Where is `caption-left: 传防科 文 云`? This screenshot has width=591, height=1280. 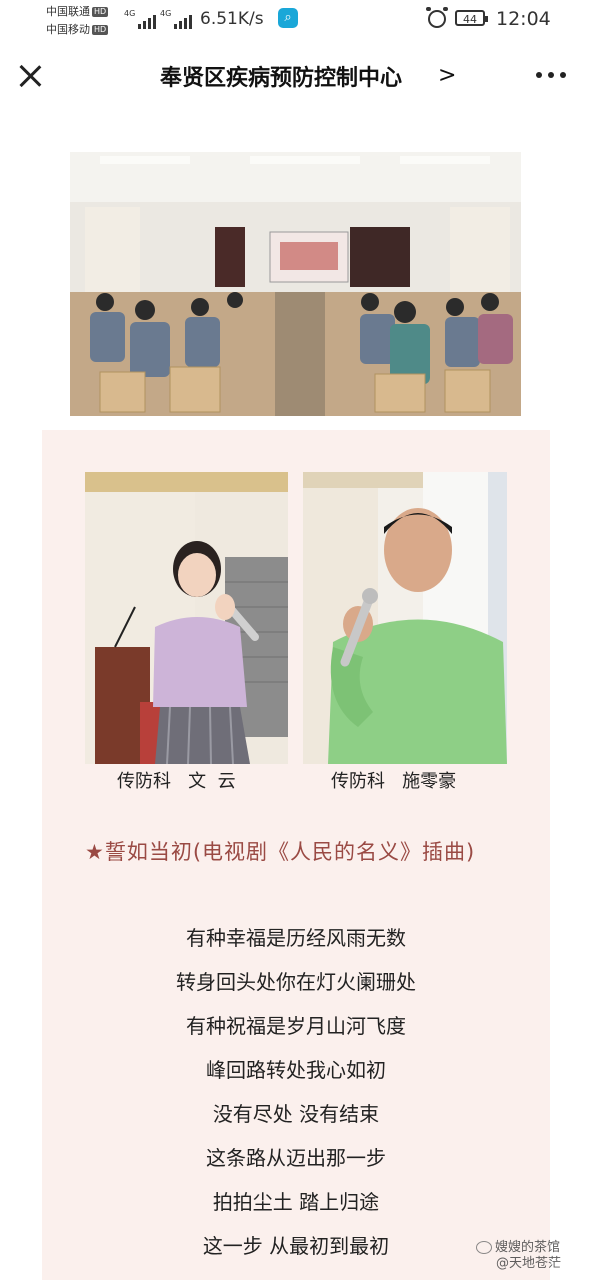 caption-left: 传防科 文 云 is located at coordinates (176, 781).